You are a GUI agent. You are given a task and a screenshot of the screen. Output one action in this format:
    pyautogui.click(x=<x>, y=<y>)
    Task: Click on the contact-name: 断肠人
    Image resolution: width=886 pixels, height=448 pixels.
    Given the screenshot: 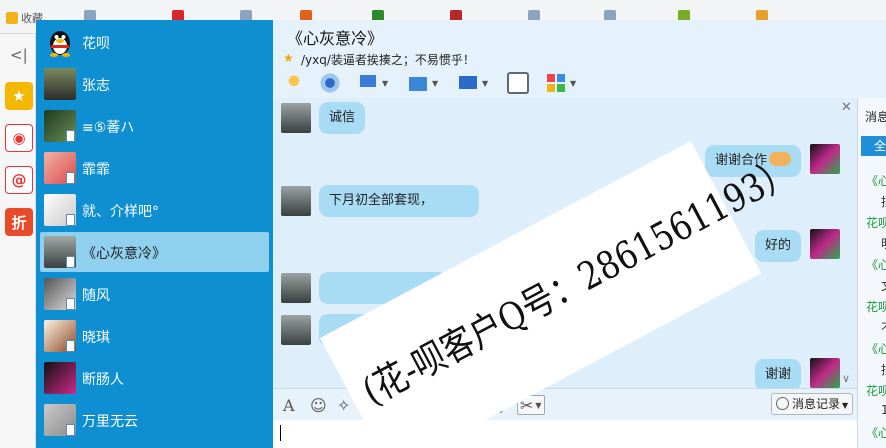 What is the action you would take?
    pyautogui.click(x=103, y=380)
    